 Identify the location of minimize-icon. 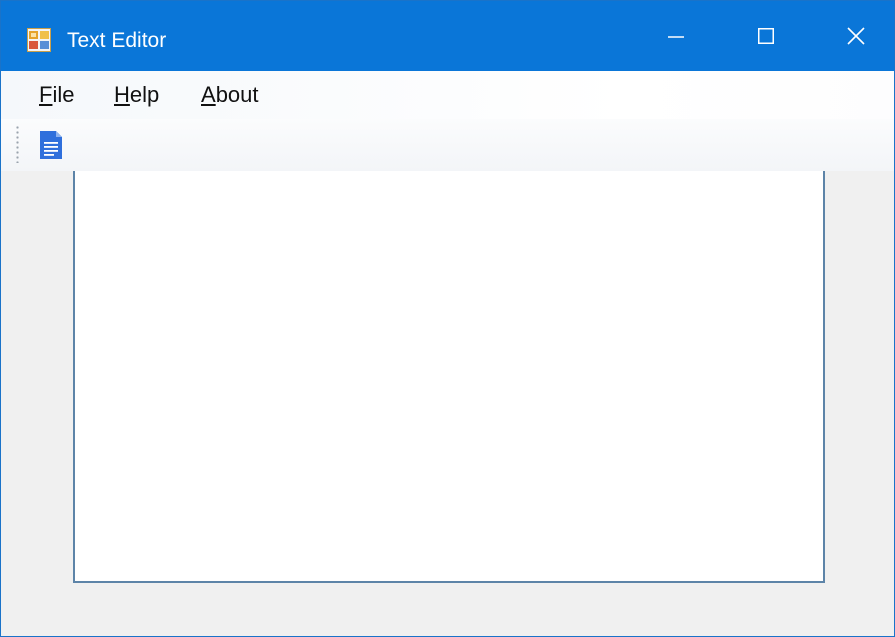
(676, 37).